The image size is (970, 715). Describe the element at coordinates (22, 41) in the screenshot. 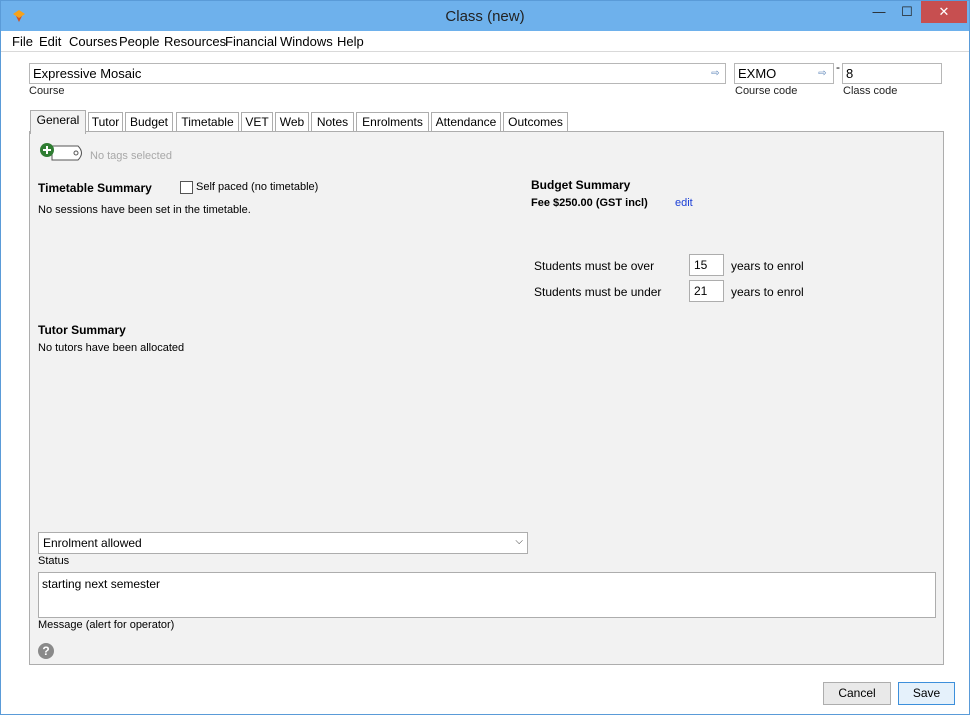

I see `menu-file: File` at that location.